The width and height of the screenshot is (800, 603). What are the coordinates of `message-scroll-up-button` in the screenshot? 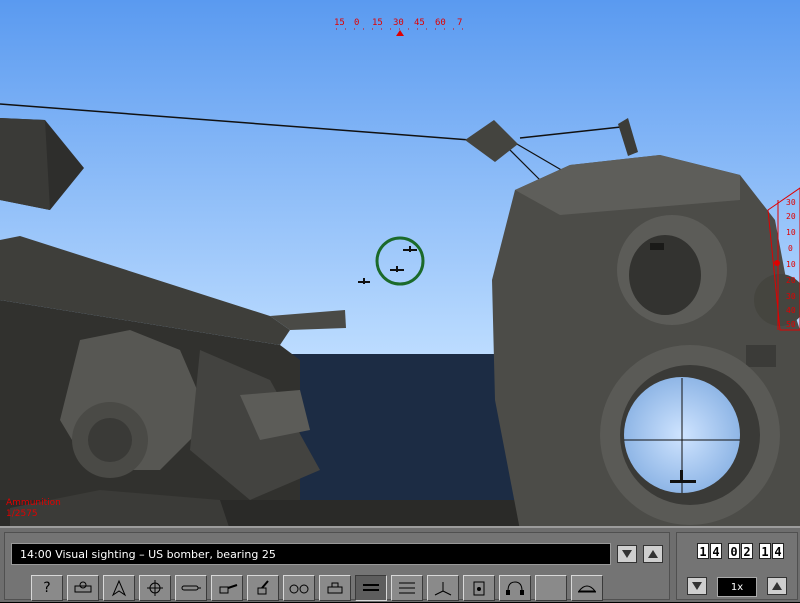 It's located at (653, 554).